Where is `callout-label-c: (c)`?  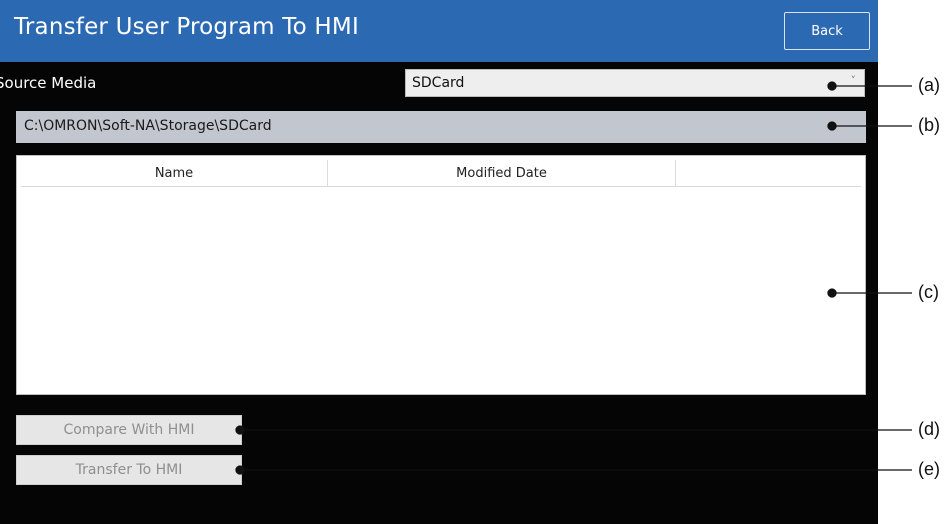
callout-label-c: (c) is located at coordinates (928, 292).